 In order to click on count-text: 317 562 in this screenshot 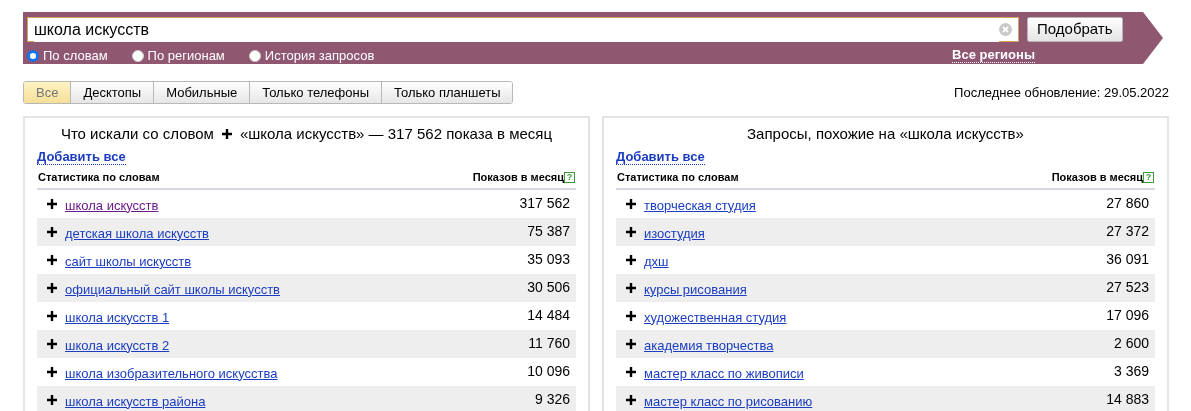, I will do `click(544, 203)`.